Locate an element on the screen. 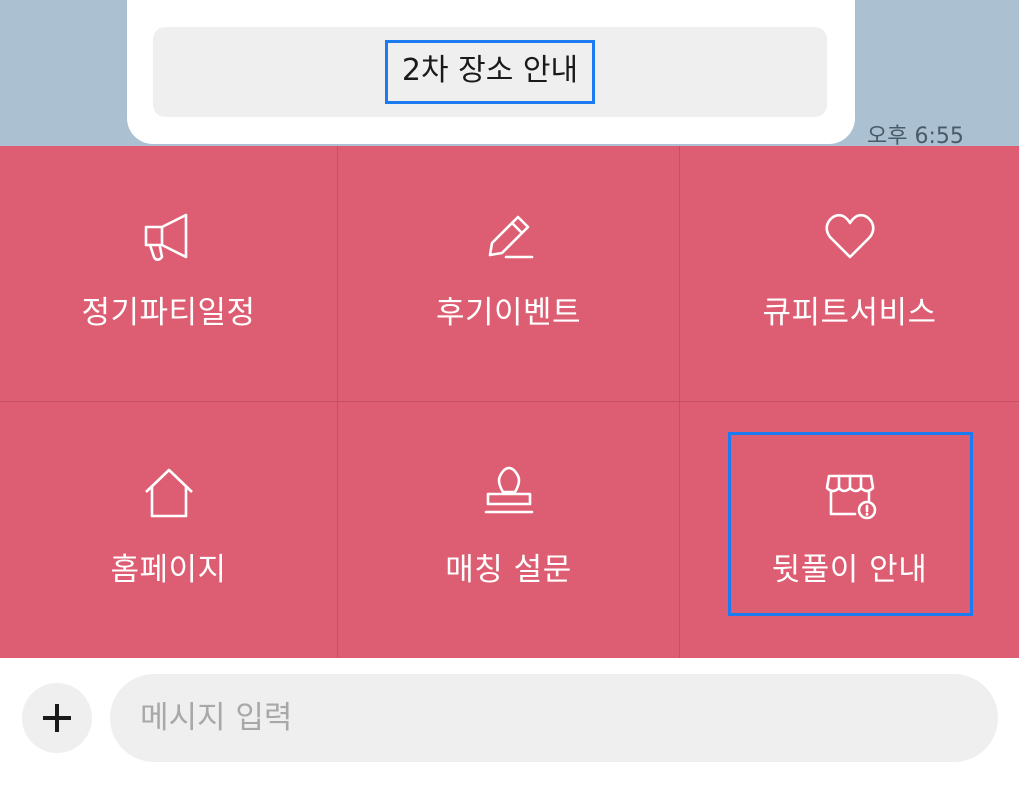 Image resolution: width=1019 pixels, height=794 pixels. menu-item-homepage: 홈페이지 is located at coordinates (169, 530).